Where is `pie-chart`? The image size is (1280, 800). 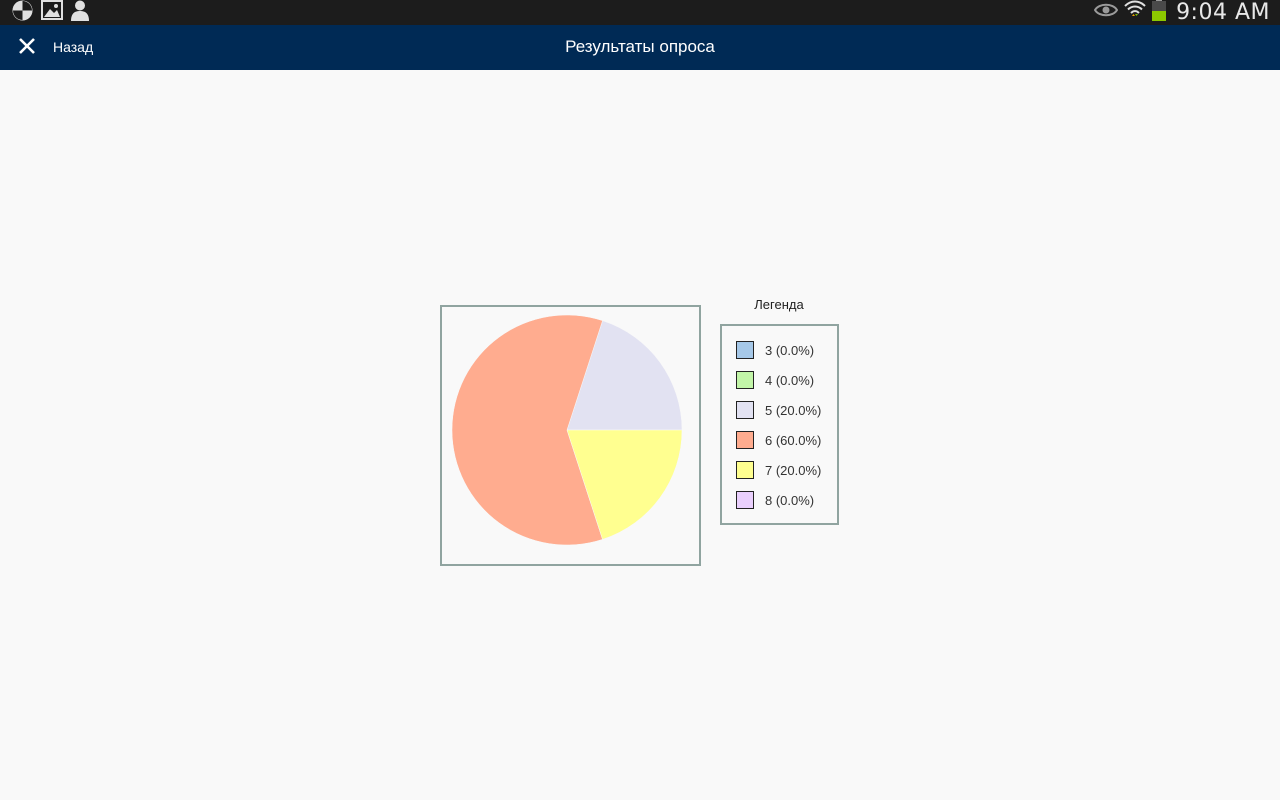 pie-chart is located at coordinates (570, 435).